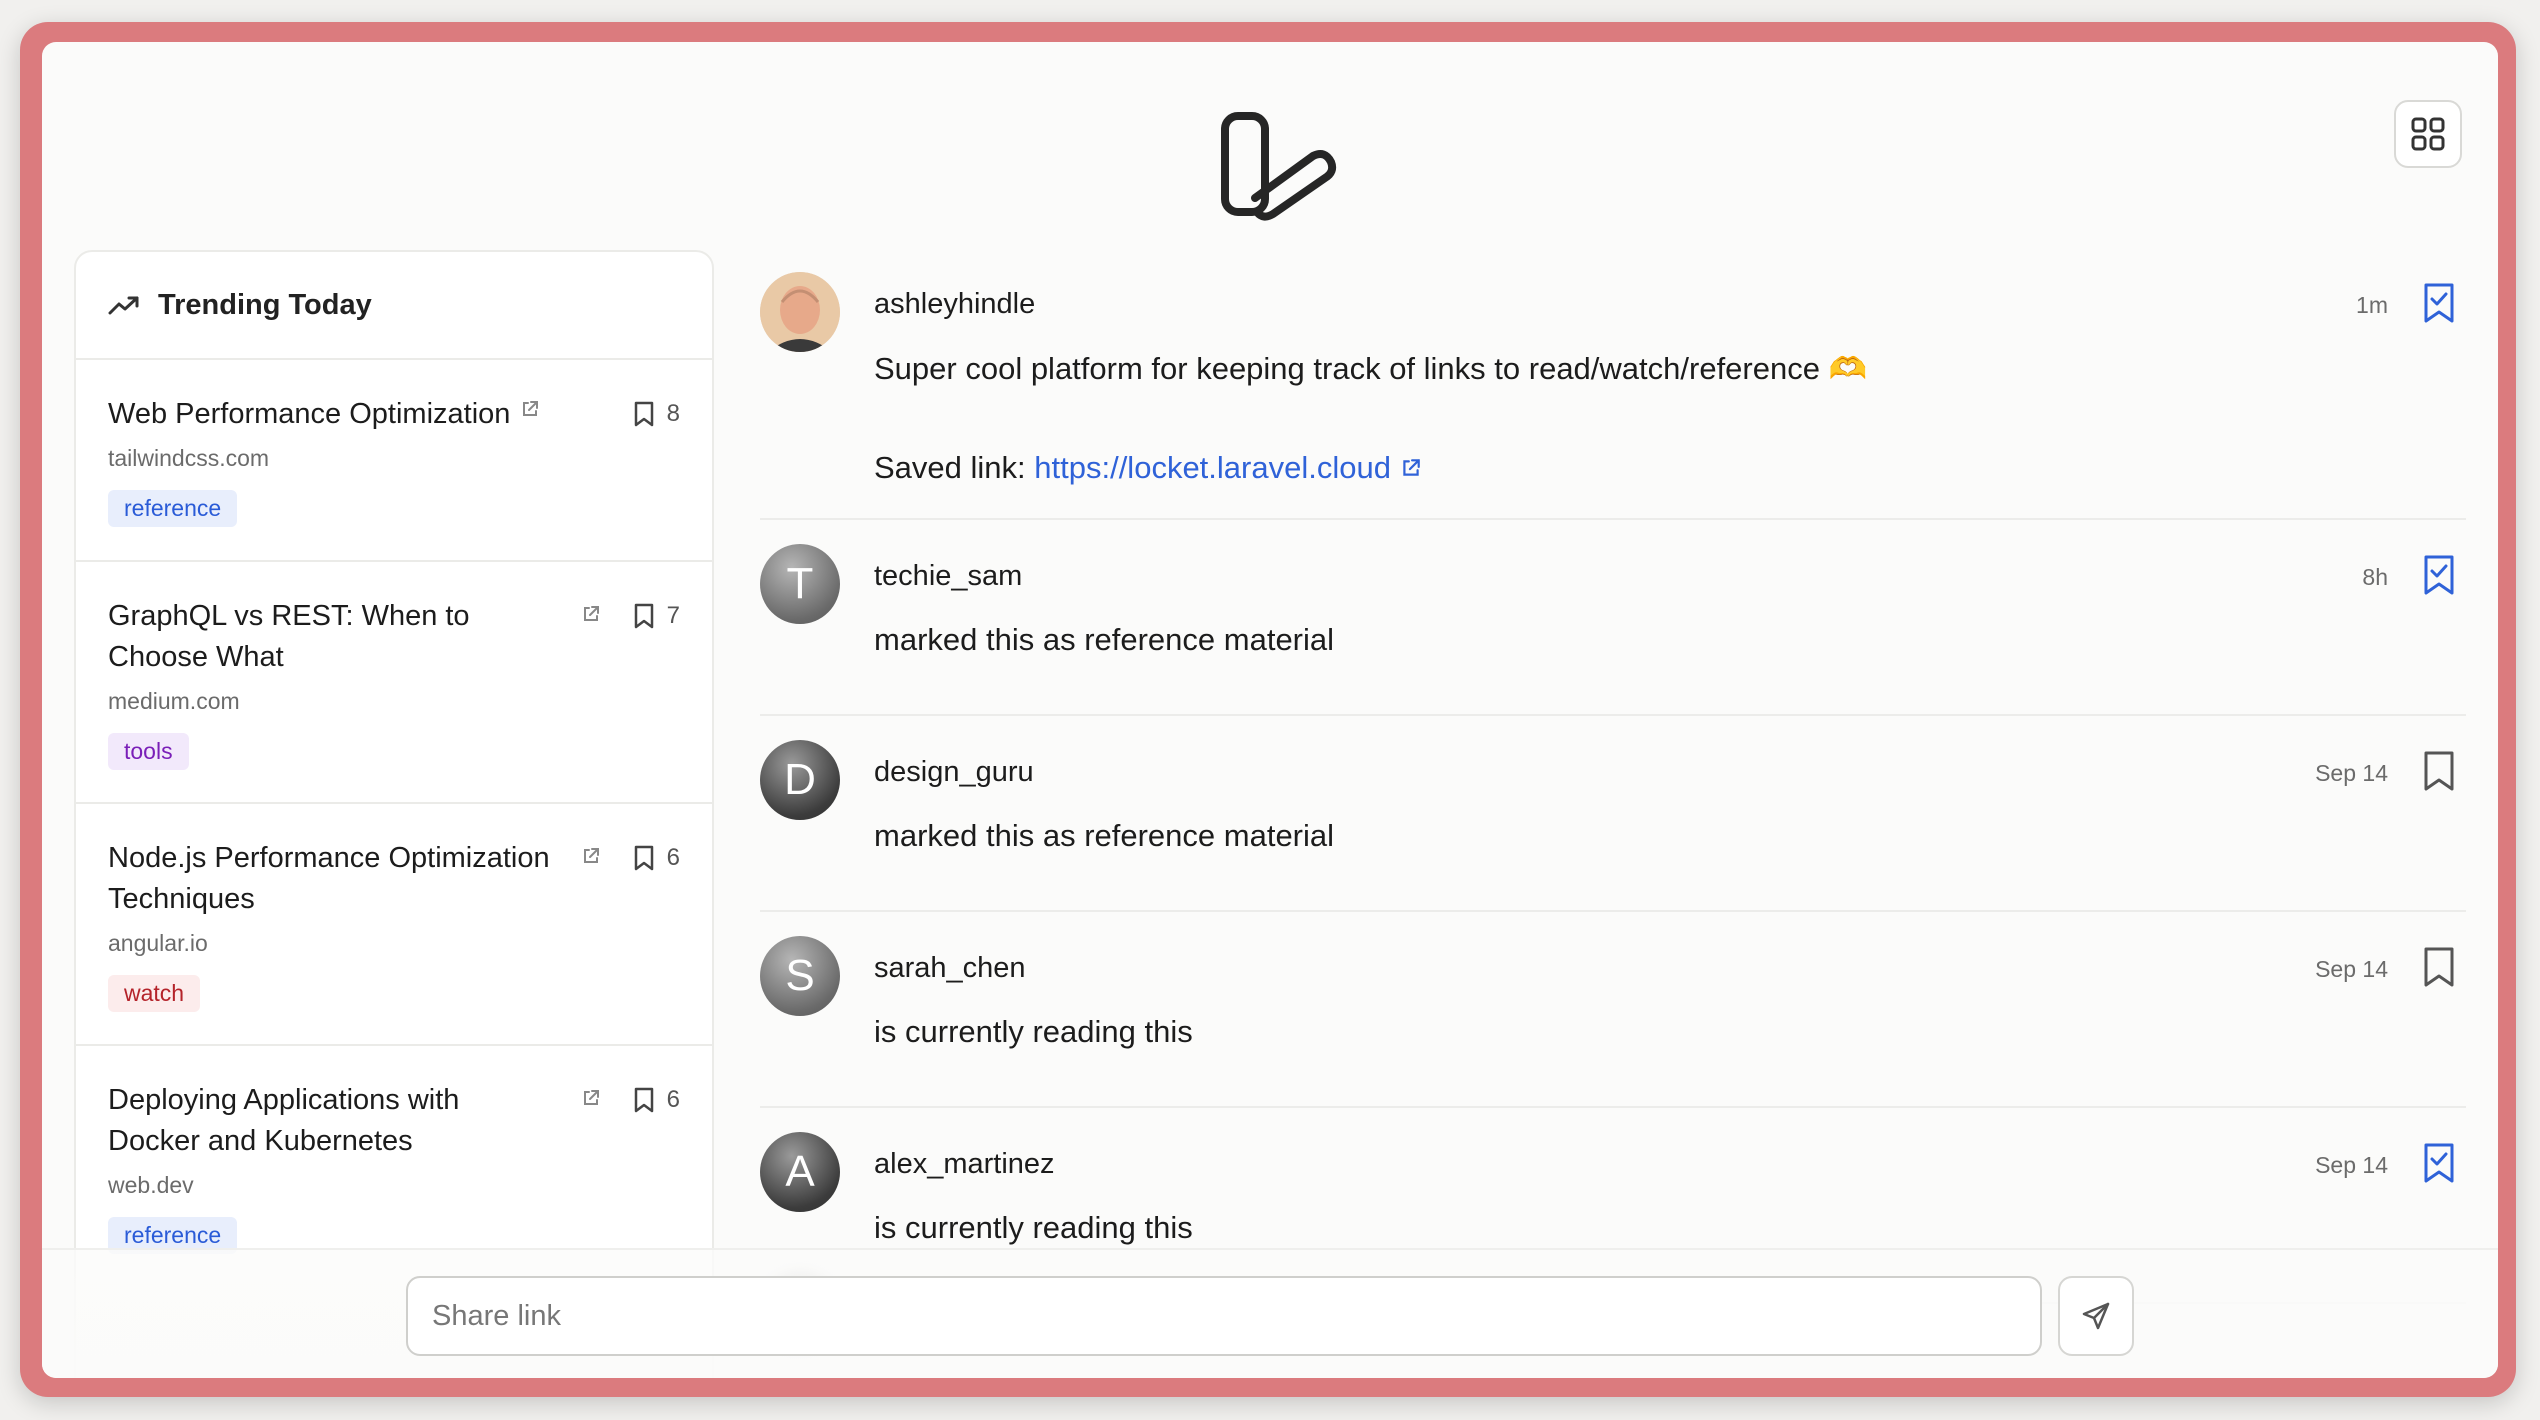 This screenshot has width=2540, height=1420. I want to click on avatar: D, so click(800, 780).